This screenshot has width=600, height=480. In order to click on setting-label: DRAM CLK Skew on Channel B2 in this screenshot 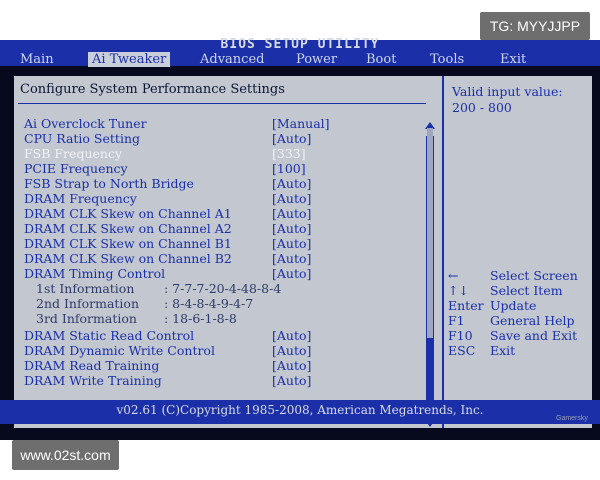, I will do `click(128, 258)`.